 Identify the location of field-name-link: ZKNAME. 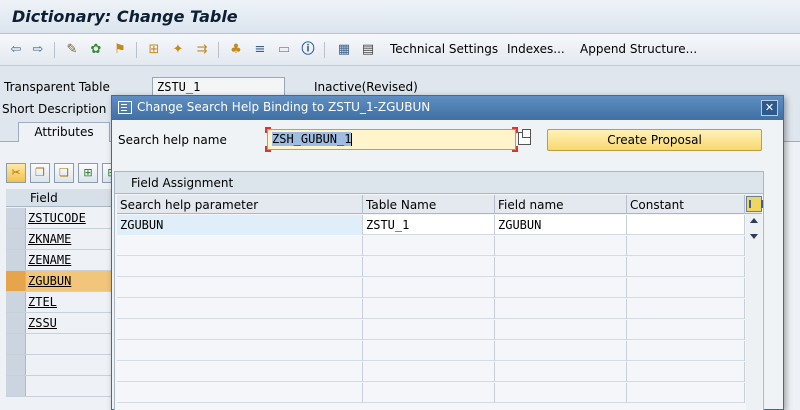
(49, 239).